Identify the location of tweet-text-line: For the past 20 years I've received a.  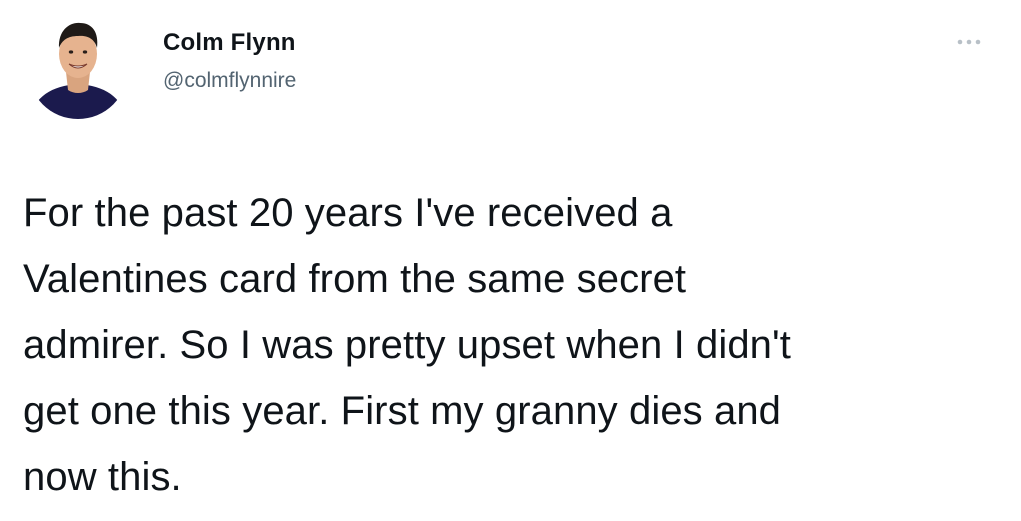
(348, 213).